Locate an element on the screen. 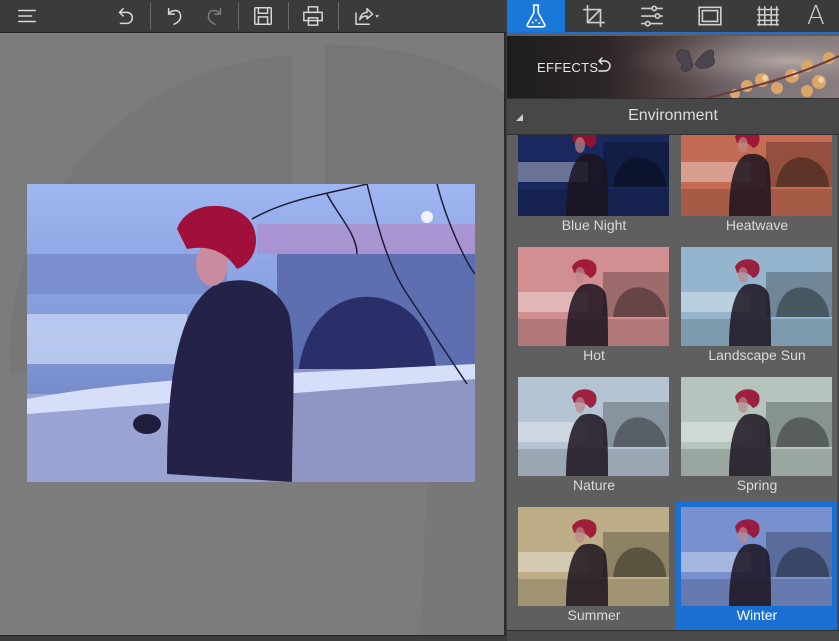 Image resolution: width=839 pixels, height=641 pixels. texture-icon is located at coordinates (768, 16).